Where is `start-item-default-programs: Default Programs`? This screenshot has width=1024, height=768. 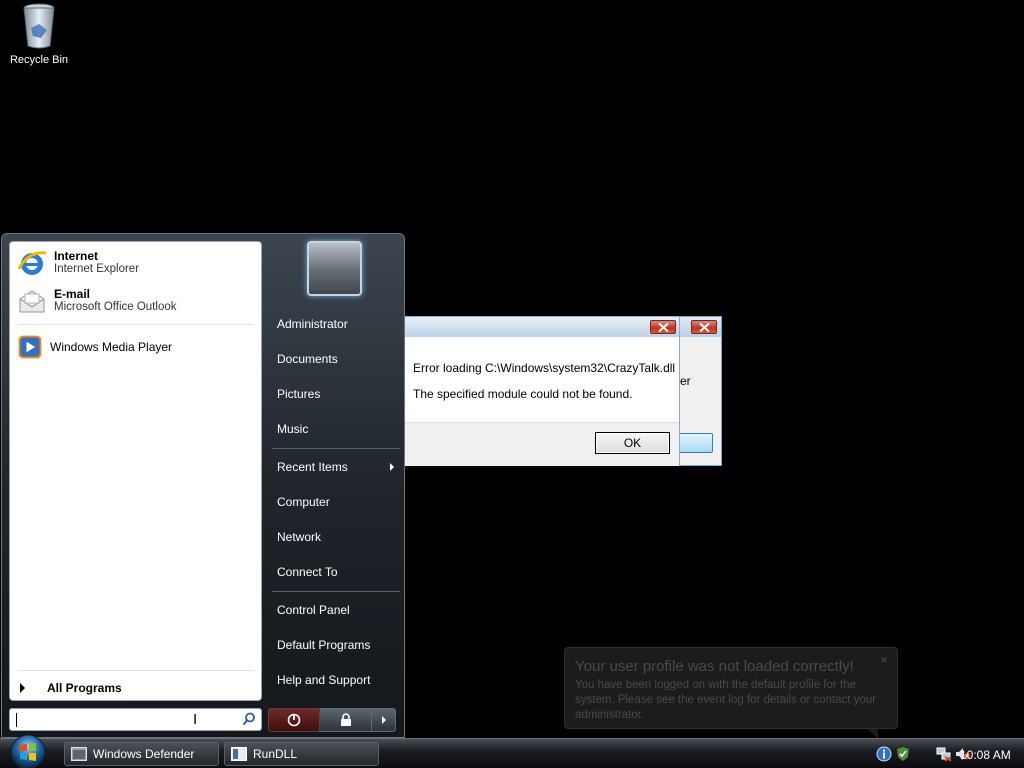
start-item-default-programs: Default Programs is located at coordinates (336, 645).